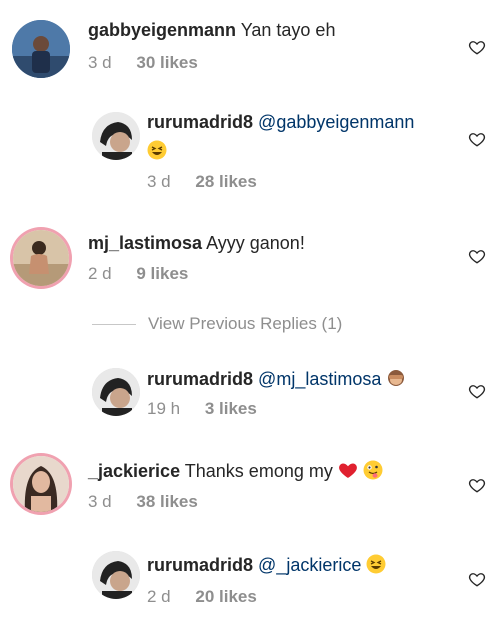 The width and height of the screenshot is (500, 631). What do you see at coordinates (258, 471) in the screenshot?
I see `comment-text: Thanks emong my` at bounding box center [258, 471].